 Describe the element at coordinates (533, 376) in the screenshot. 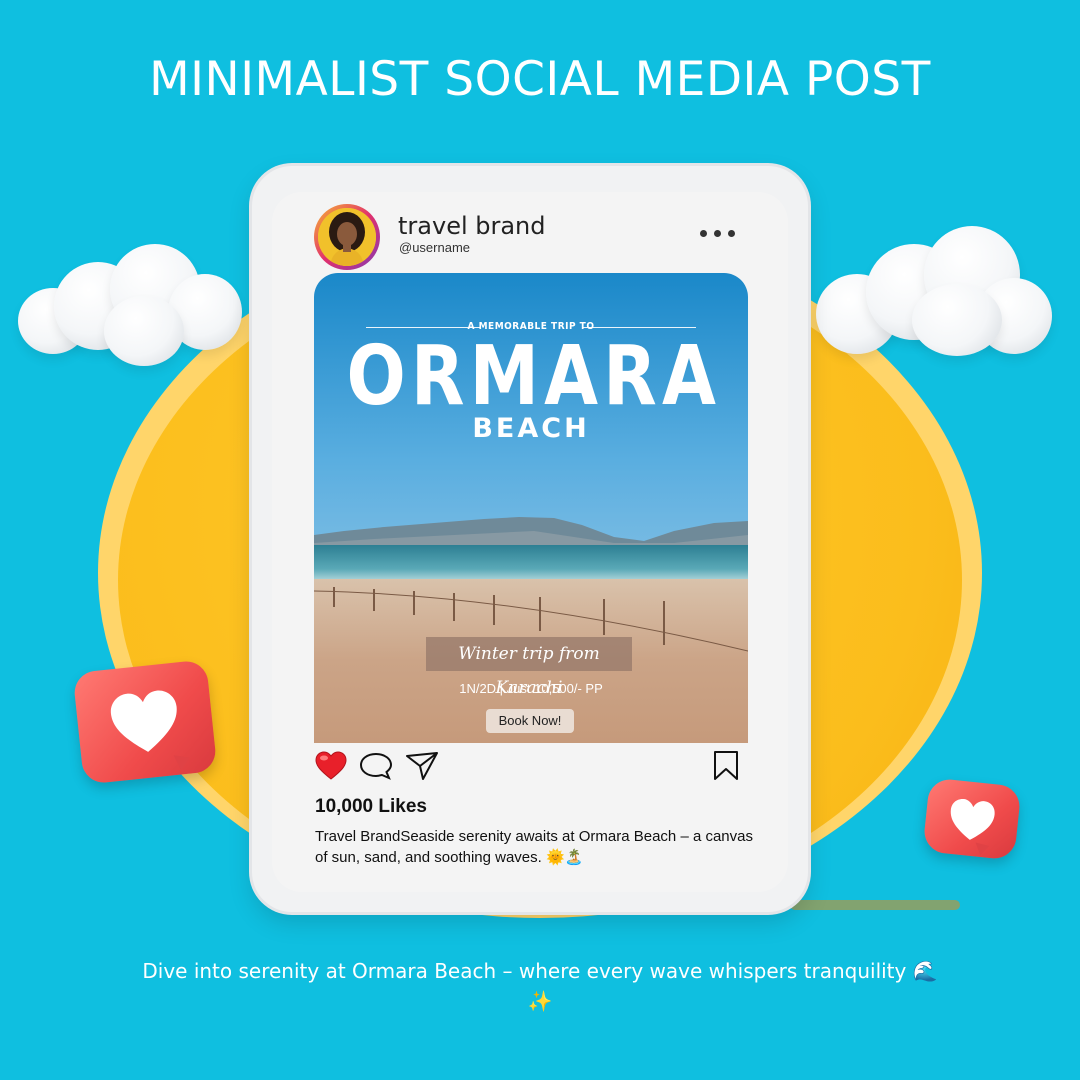

I see `image-title: ORMARA` at that location.